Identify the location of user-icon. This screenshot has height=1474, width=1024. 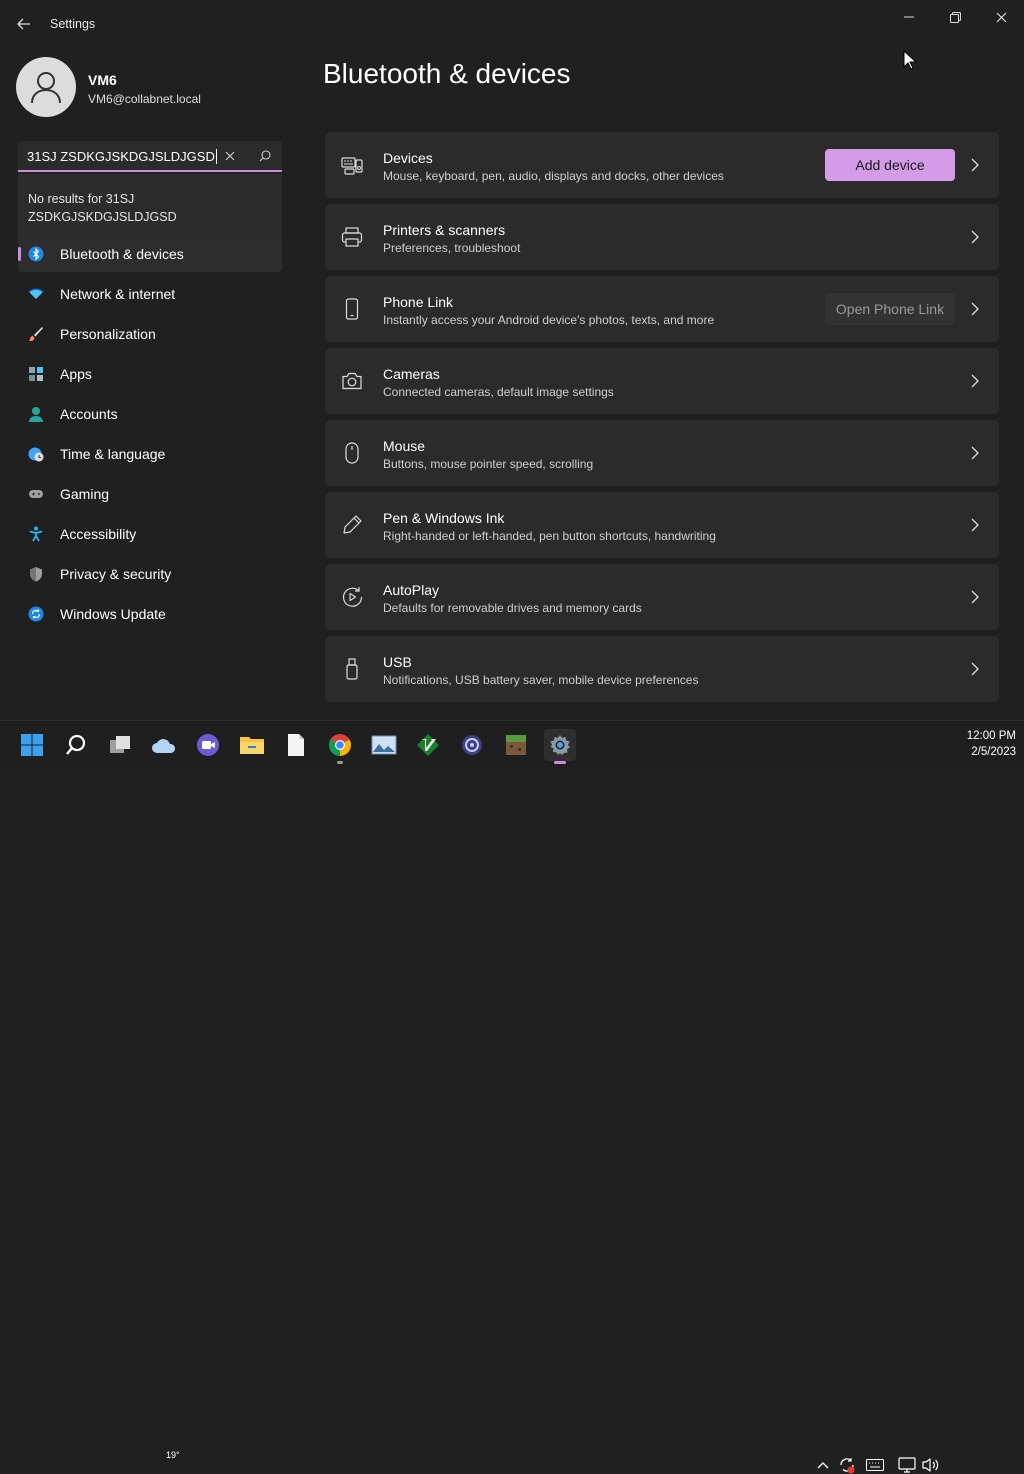
(46, 88).